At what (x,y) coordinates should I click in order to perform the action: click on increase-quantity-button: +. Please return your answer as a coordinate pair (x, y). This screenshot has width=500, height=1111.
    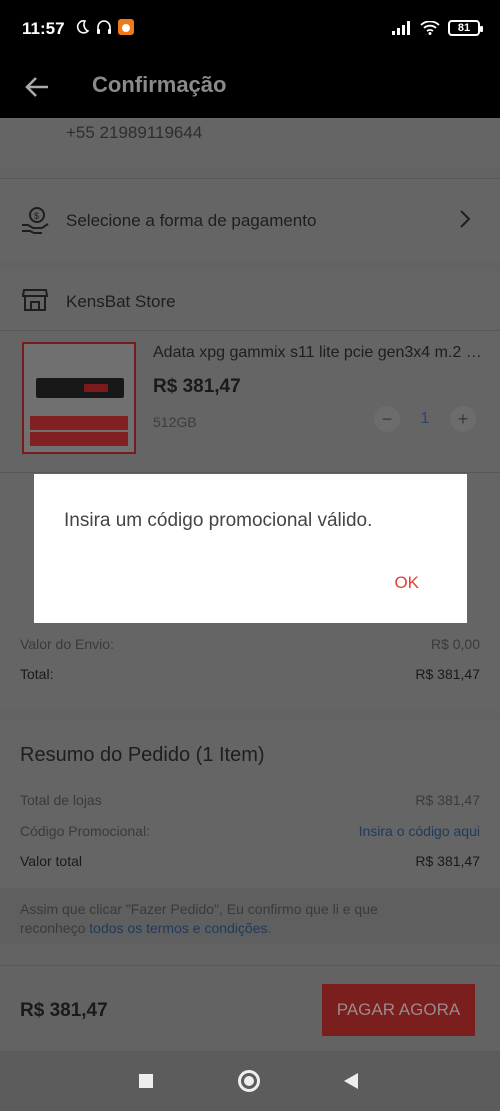
    Looking at the image, I should click on (463, 419).